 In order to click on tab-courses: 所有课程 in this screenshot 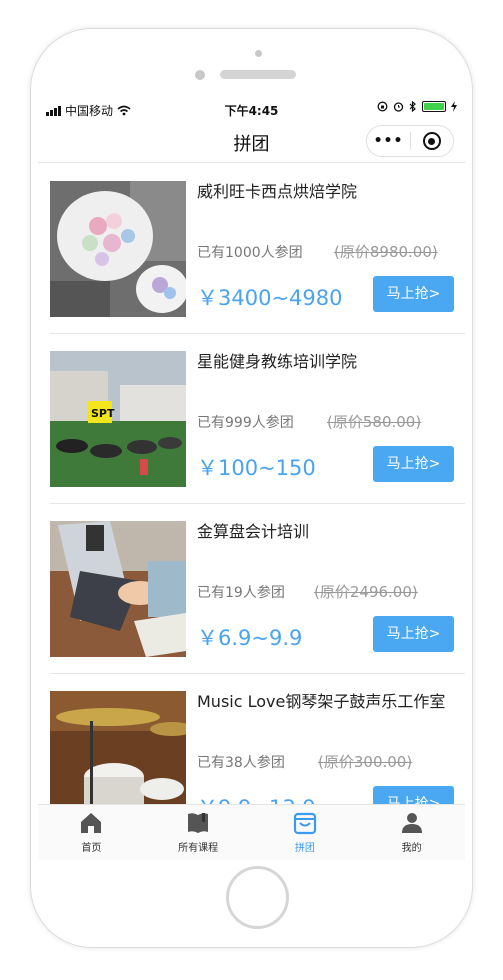, I will do `click(198, 832)`.